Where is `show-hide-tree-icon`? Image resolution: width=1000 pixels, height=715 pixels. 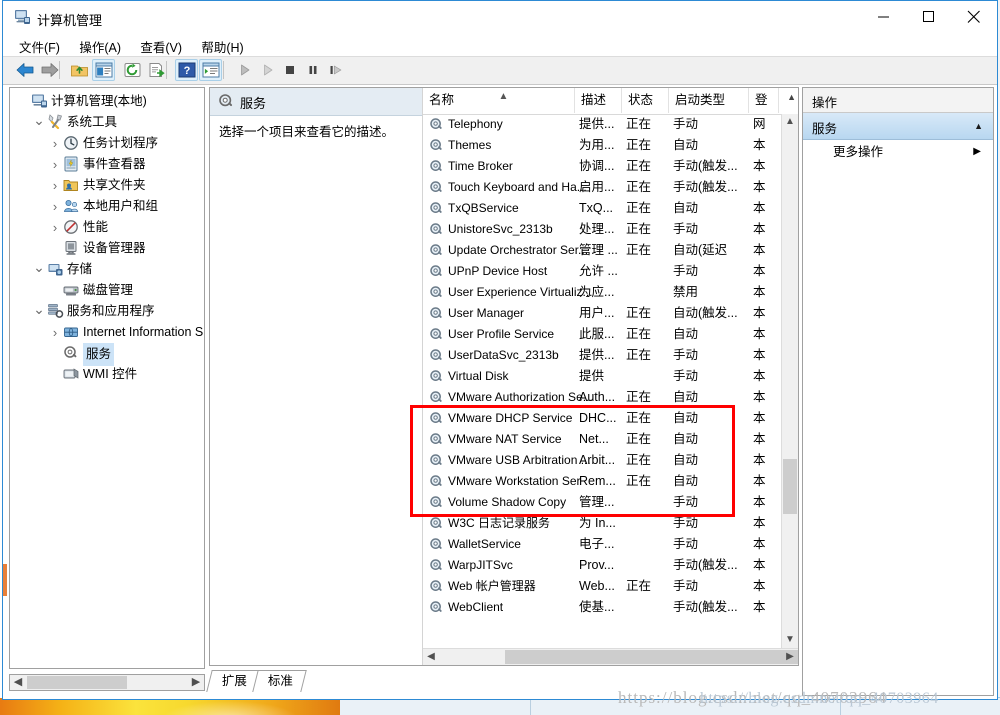 show-hide-tree-icon is located at coordinates (103, 70).